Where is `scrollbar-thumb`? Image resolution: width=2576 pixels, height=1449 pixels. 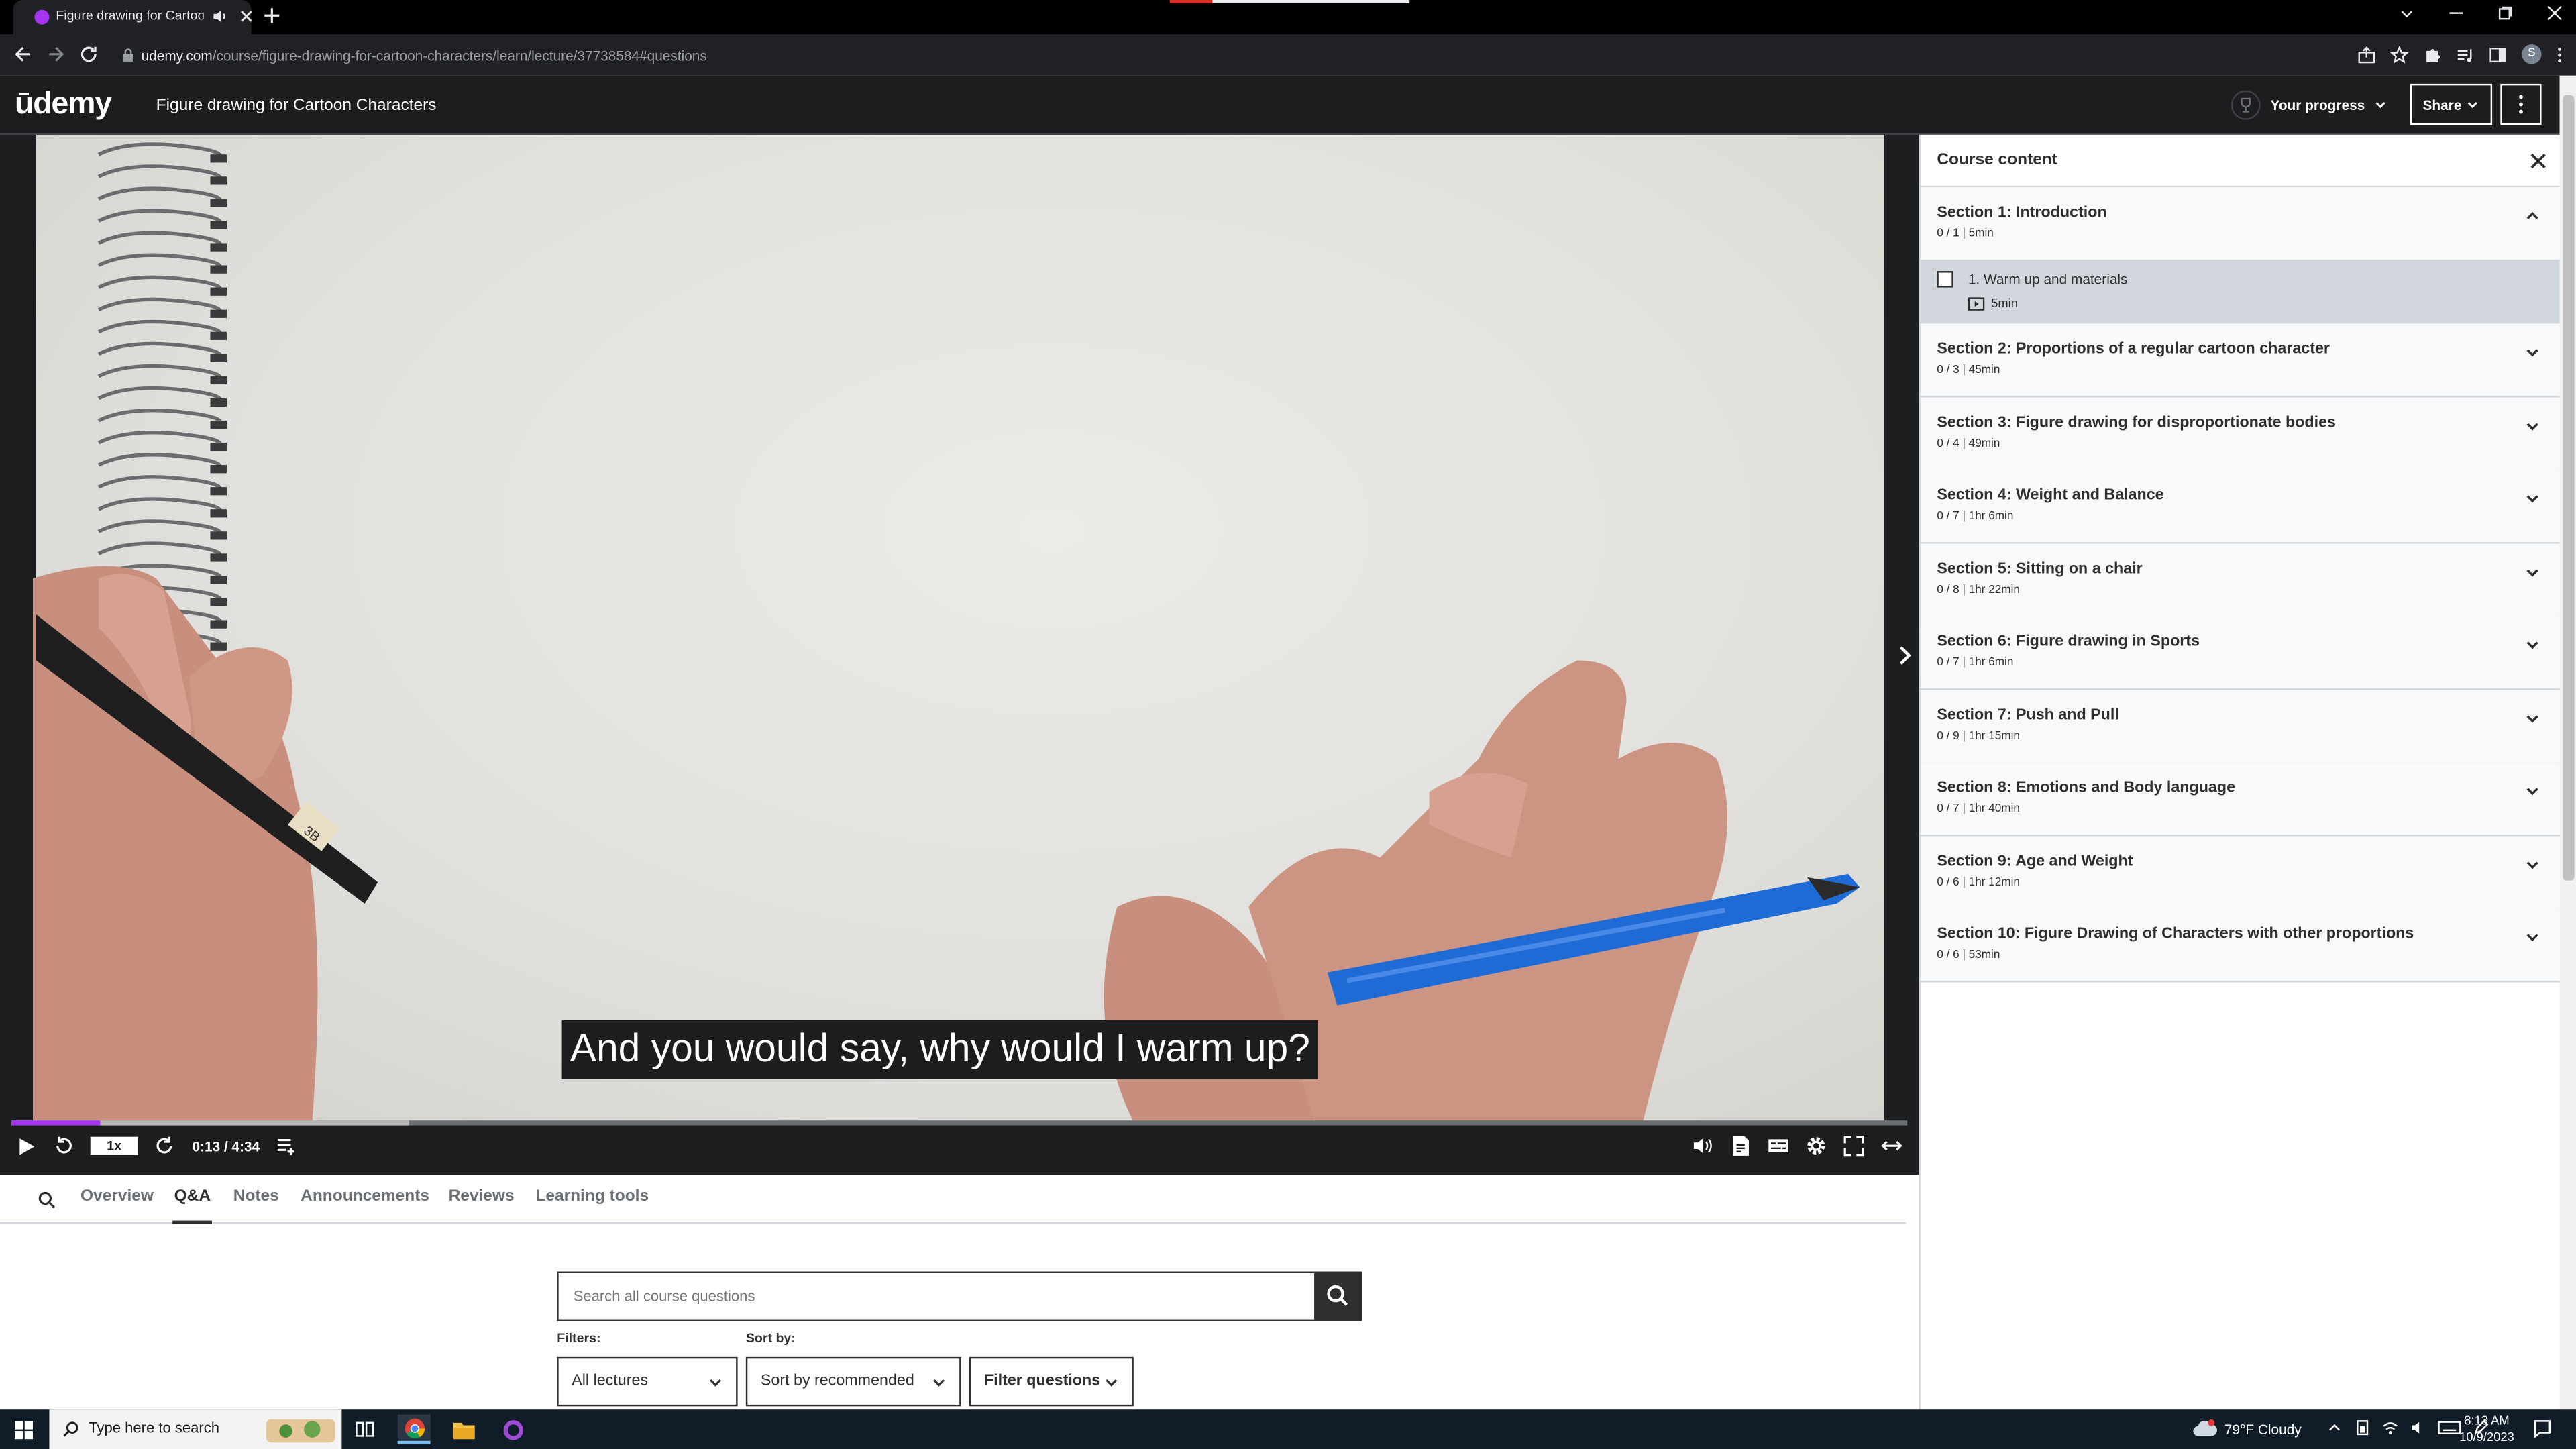 scrollbar-thumb is located at coordinates (2569, 488).